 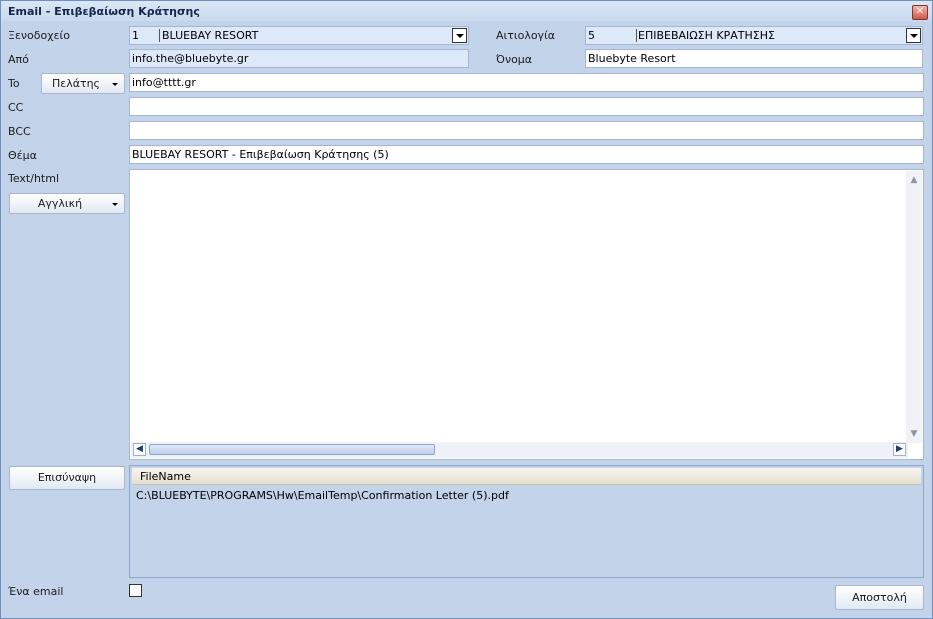 I want to click on language-button: Αγγλική, so click(x=67, y=203).